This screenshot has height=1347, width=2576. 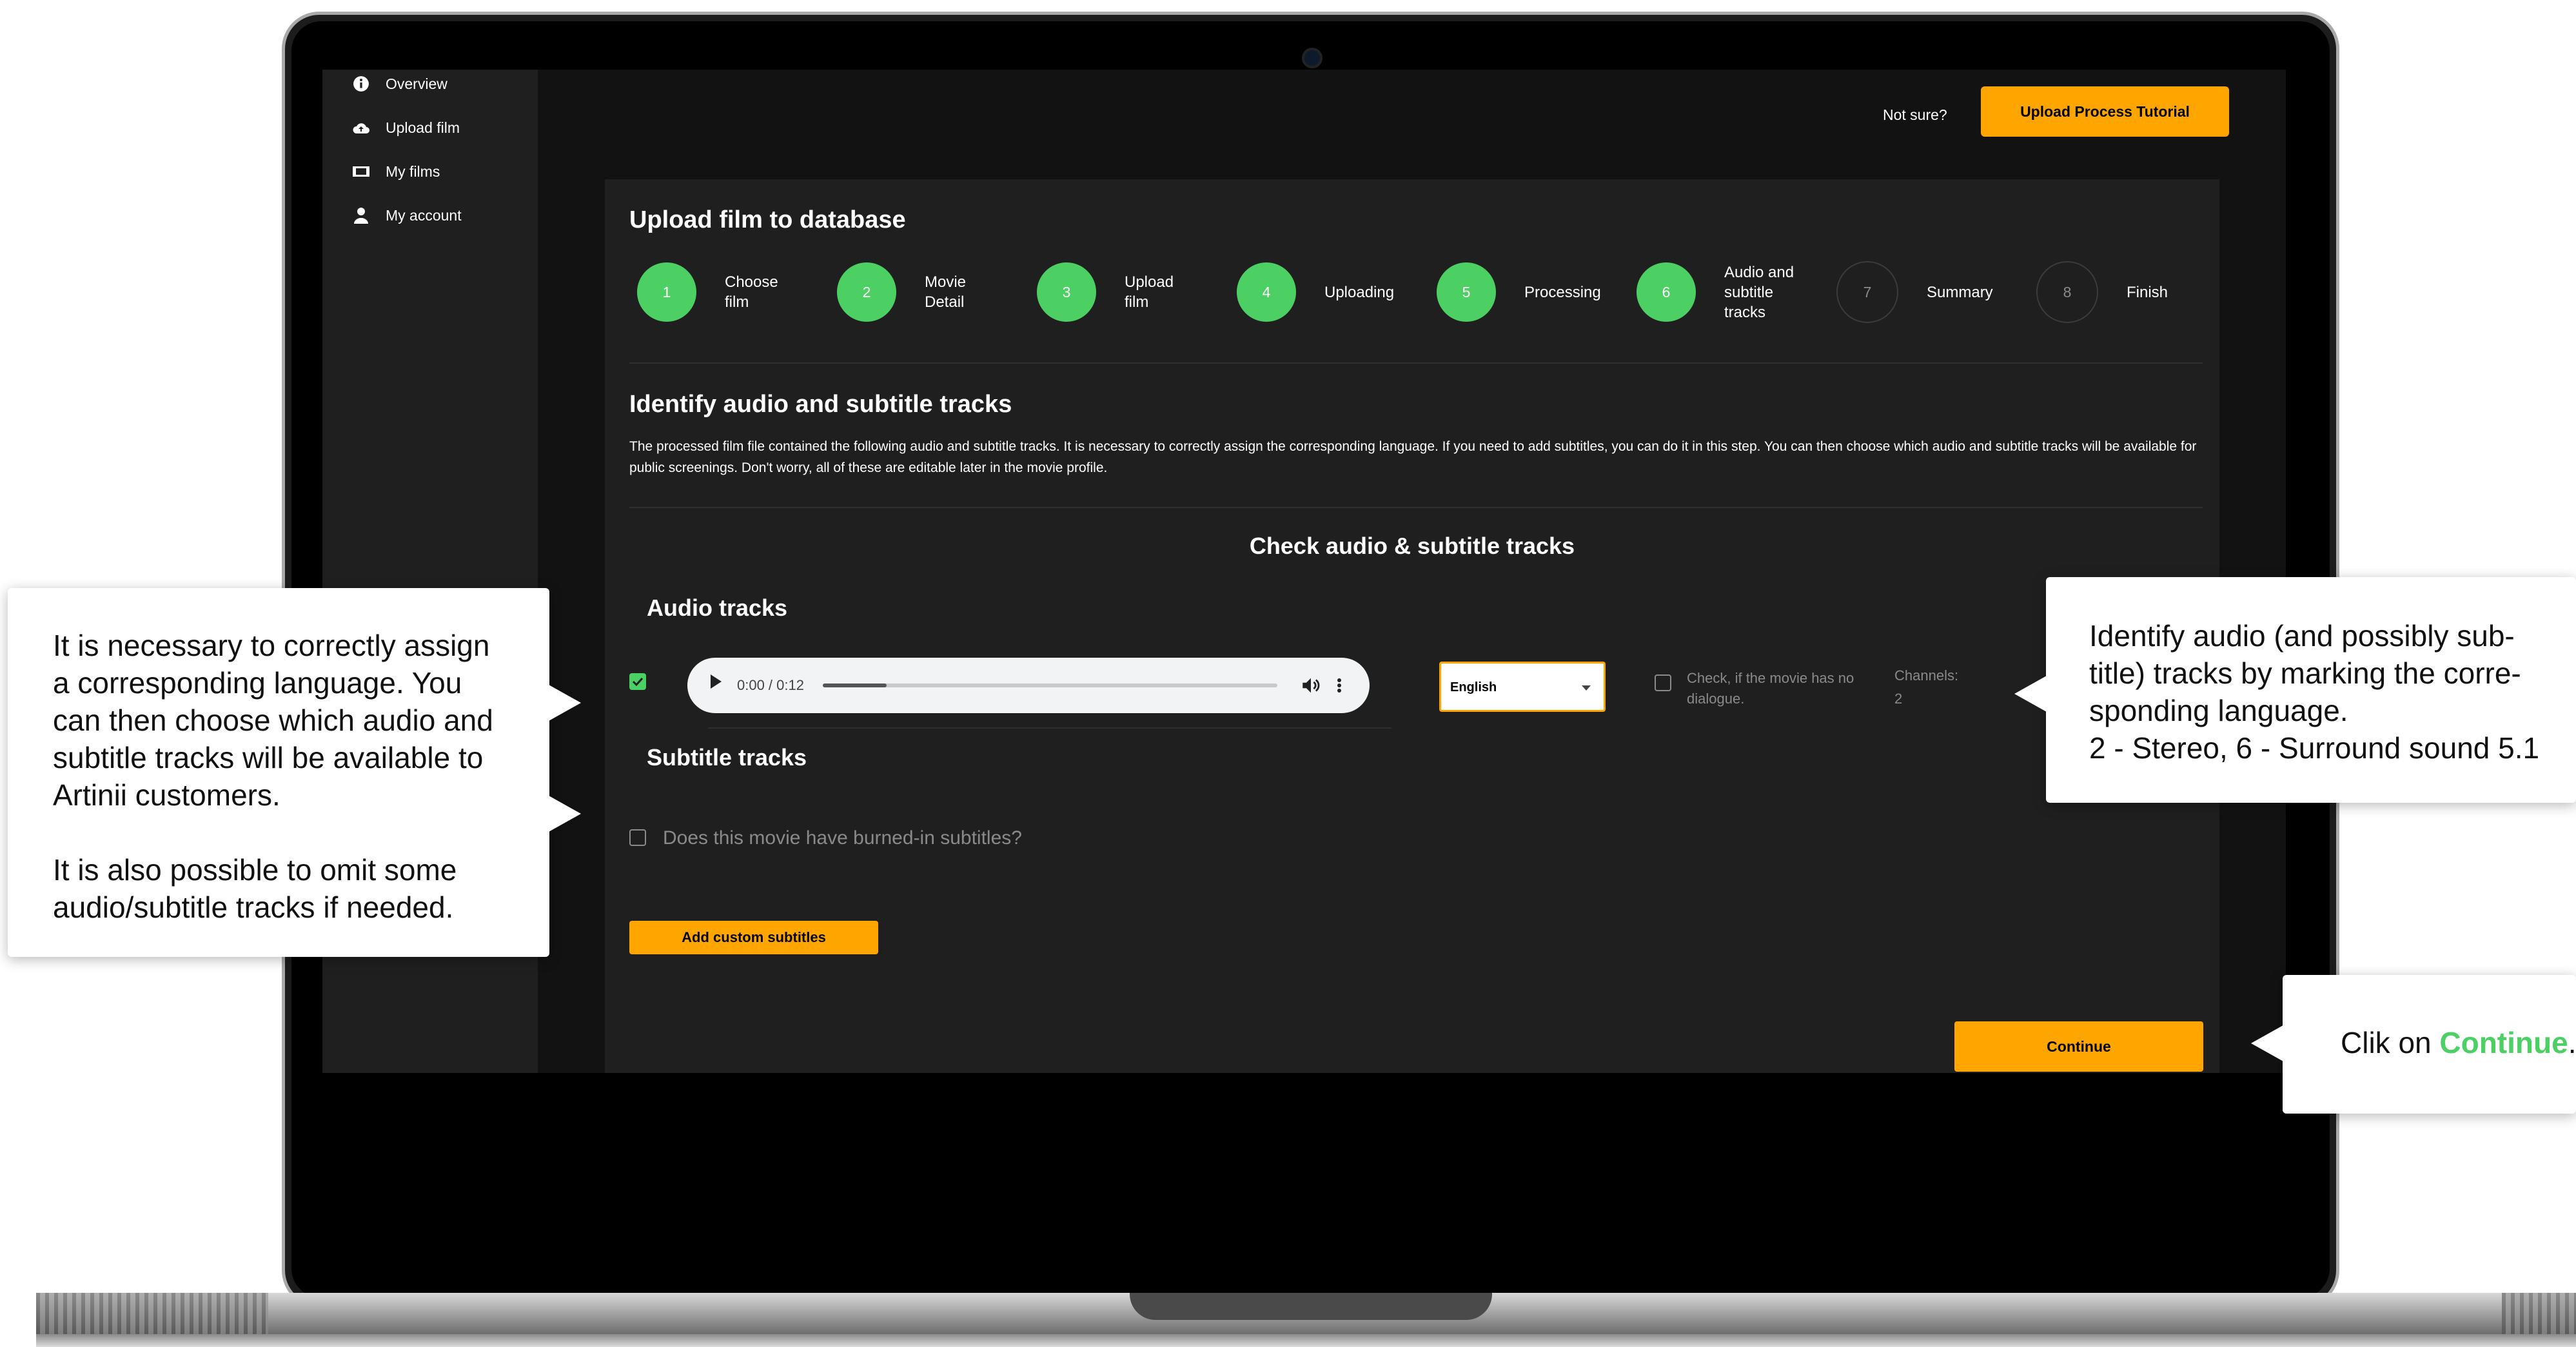 I want to click on laptop-base-shade-right, so click(x=2539, y=1313).